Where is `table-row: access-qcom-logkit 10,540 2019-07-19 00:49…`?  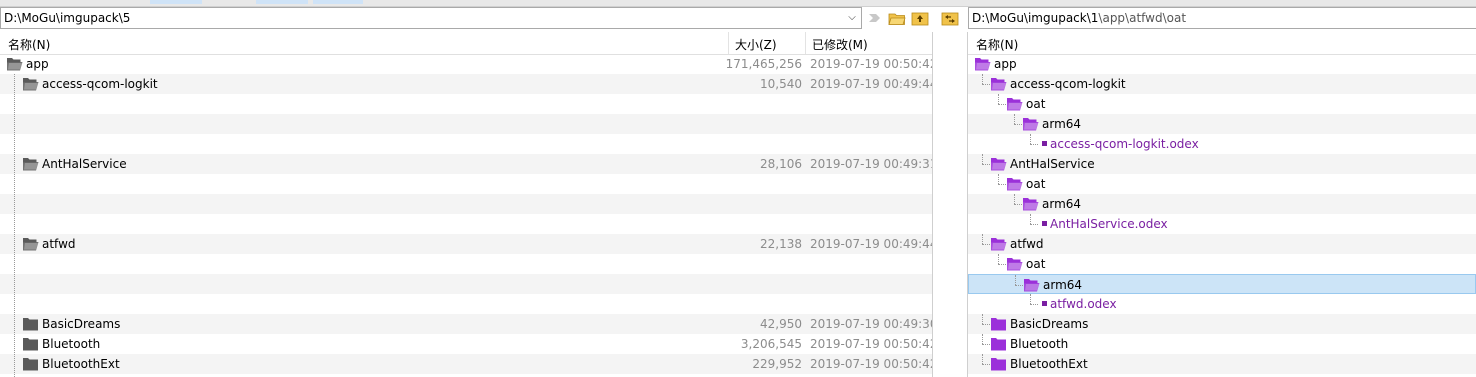
table-row: access-qcom-logkit 10,540 2019-07-19 00:49… is located at coordinates (466, 84).